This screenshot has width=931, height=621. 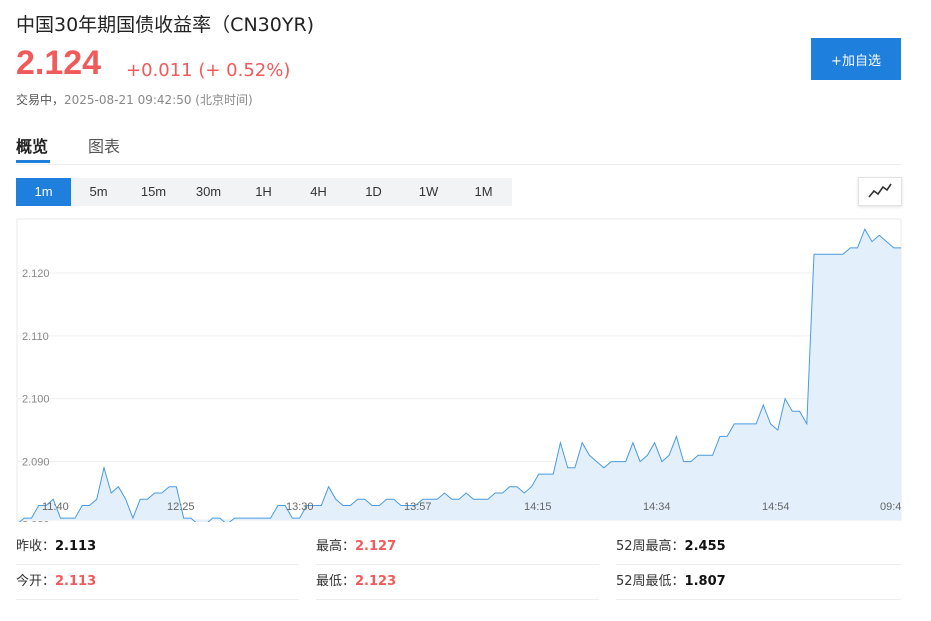 What do you see at coordinates (457, 582) in the screenshot?
I see `stat-low: 最低：2.123` at bounding box center [457, 582].